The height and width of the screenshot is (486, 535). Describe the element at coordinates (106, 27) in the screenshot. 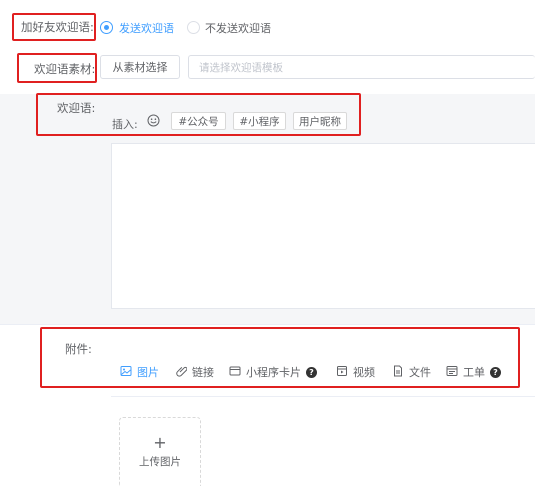

I see `radio-checked-icon` at that location.